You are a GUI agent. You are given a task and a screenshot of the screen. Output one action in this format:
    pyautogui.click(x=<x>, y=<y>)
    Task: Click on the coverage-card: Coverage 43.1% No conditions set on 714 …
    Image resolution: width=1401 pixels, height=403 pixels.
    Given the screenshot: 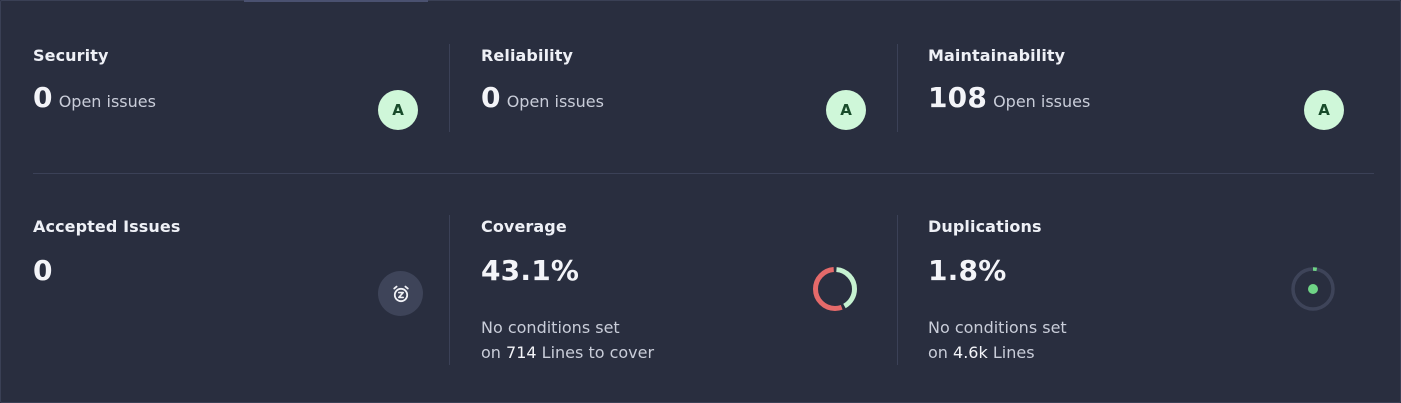 What is the action you would take?
    pyautogui.click(x=673, y=290)
    